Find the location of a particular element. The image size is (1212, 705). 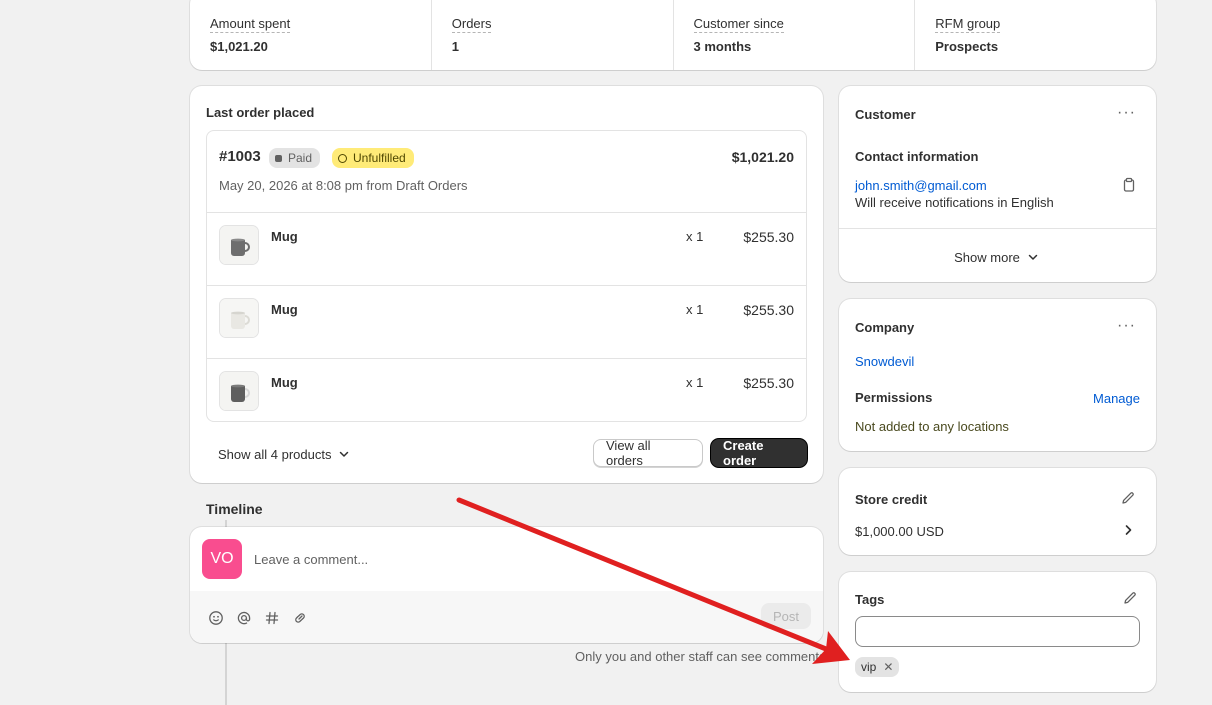

stat-label: RFM group is located at coordinates (968, 24).